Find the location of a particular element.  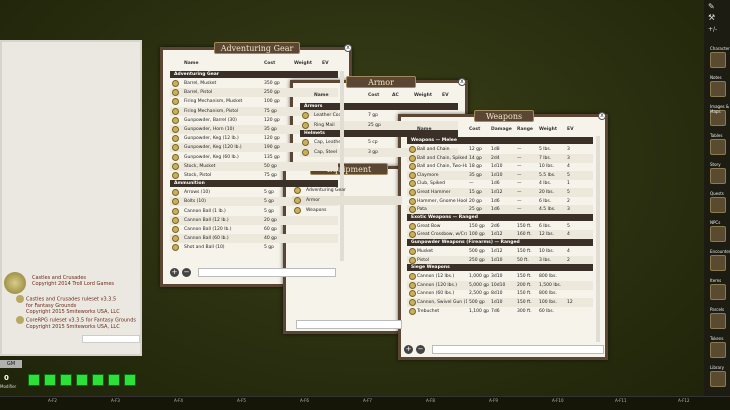

hotkey-slot: A-F12 is located at coordinates (683, 400).